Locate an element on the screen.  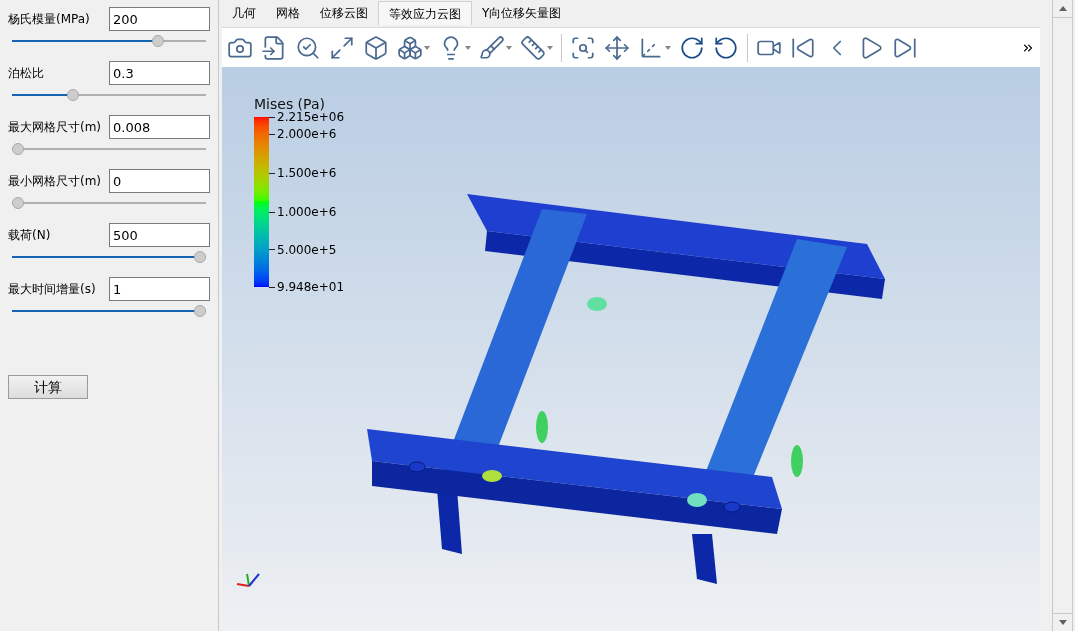
parameter-label: 泊松比 is located at coordinates (26, 73).